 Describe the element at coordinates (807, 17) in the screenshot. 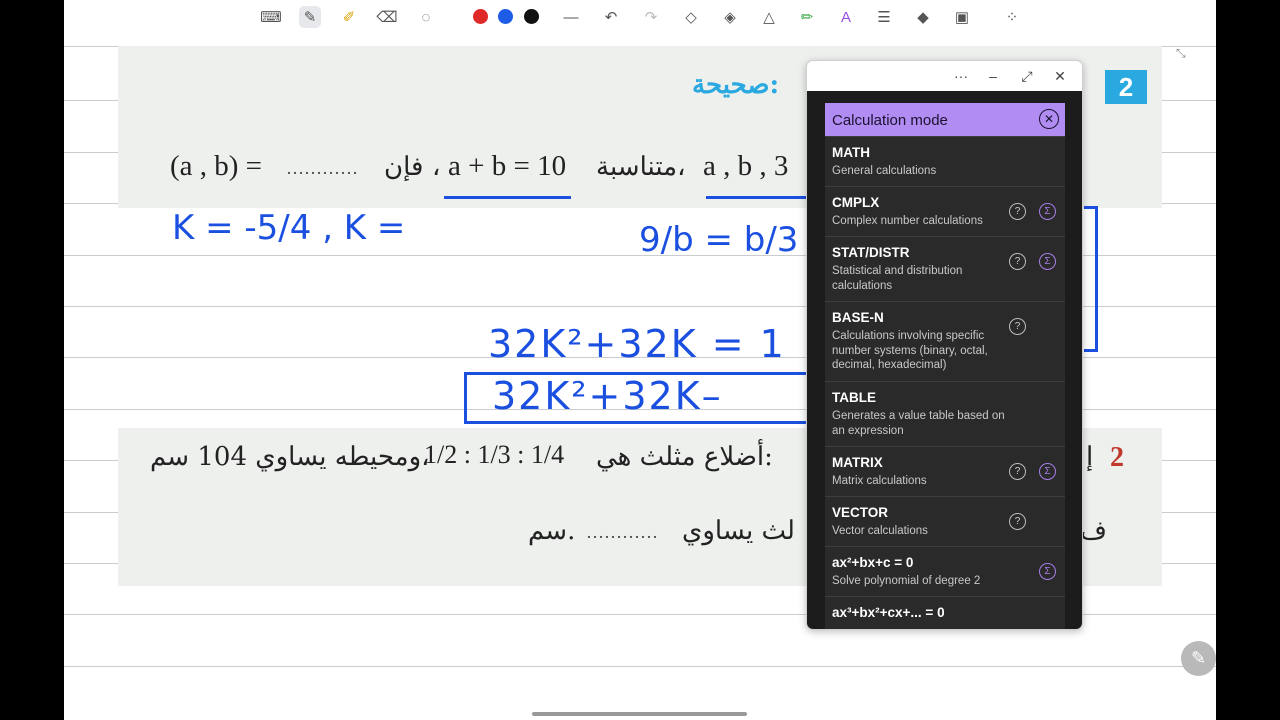

I see `pencil-color-icon: ✏` at that location.